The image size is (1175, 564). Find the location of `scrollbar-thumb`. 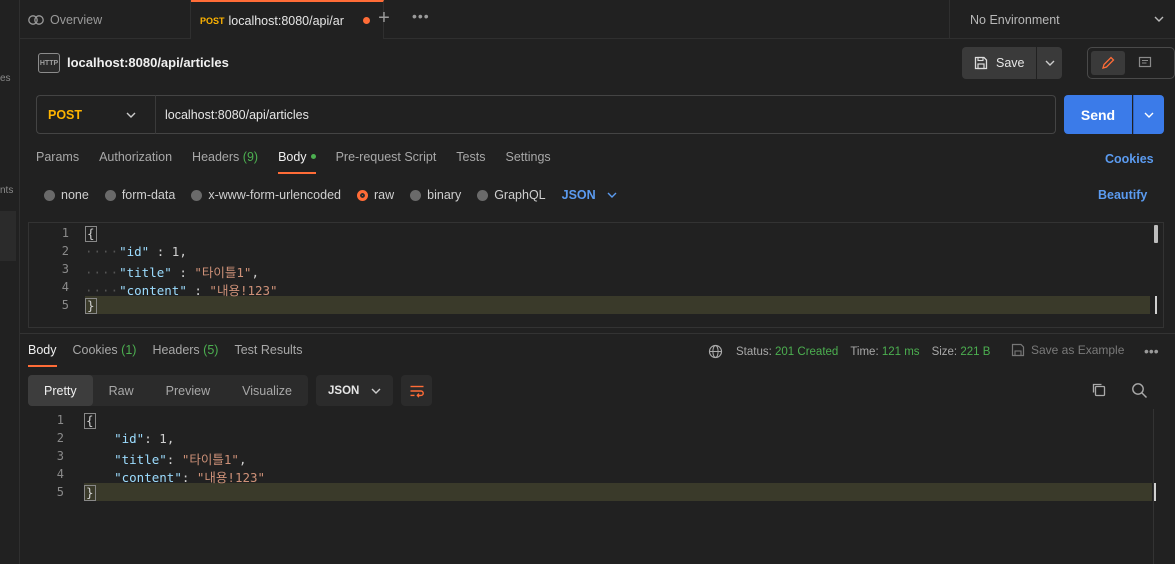

scrollbar-thumb is located at coordinates (1156, 234).